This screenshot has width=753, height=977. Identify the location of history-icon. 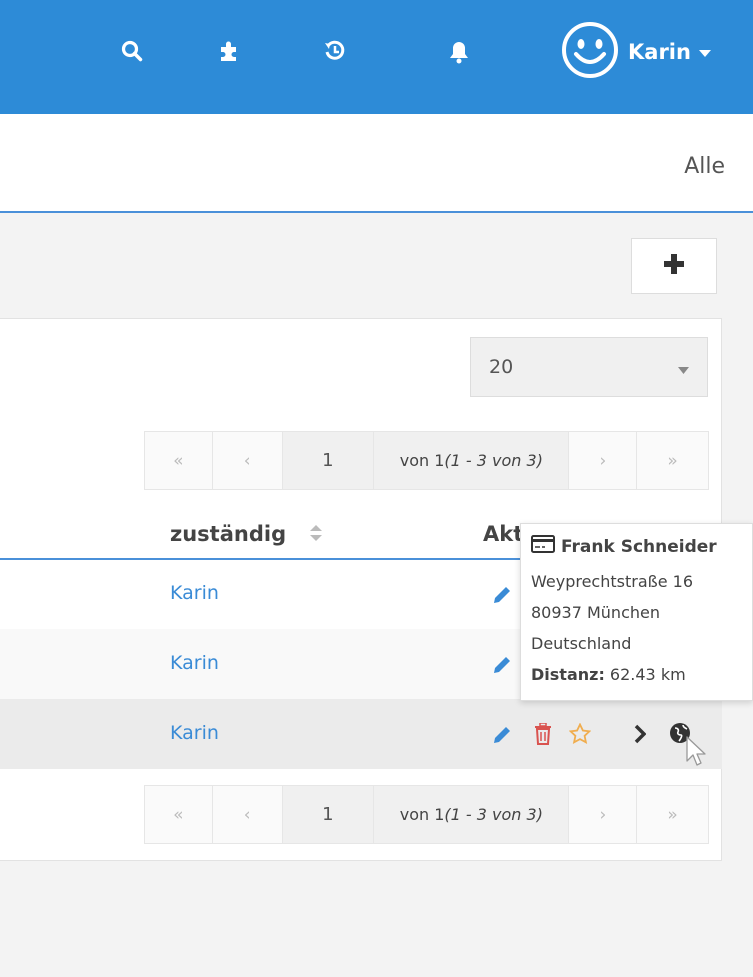
(335, 53).